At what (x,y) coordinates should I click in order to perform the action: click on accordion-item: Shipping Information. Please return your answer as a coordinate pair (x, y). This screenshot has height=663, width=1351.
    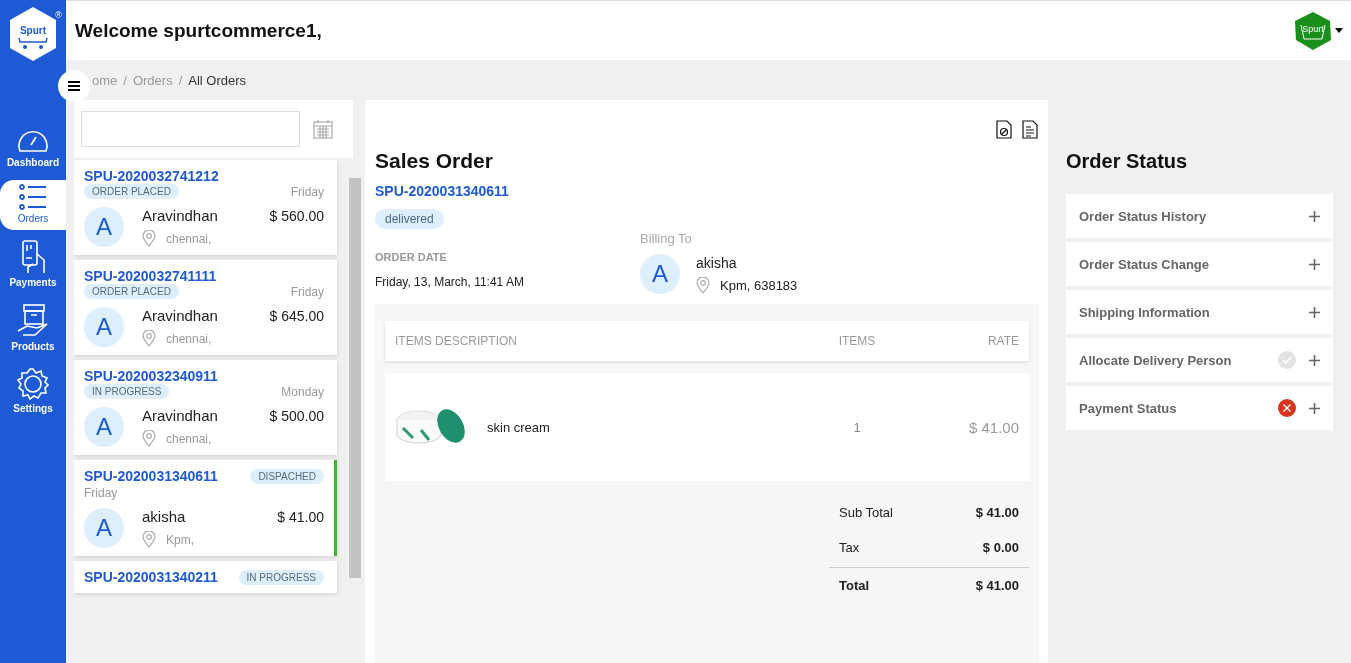
    Looking at the image, I should click on (1199, 312).